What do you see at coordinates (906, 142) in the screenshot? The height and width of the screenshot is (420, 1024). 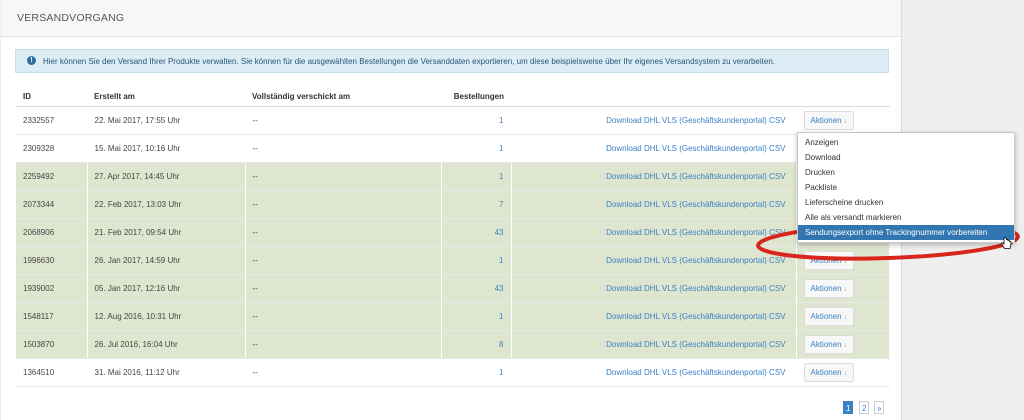 I see `dropdown-item: Anzeigen` at bounding box center [906, 142].